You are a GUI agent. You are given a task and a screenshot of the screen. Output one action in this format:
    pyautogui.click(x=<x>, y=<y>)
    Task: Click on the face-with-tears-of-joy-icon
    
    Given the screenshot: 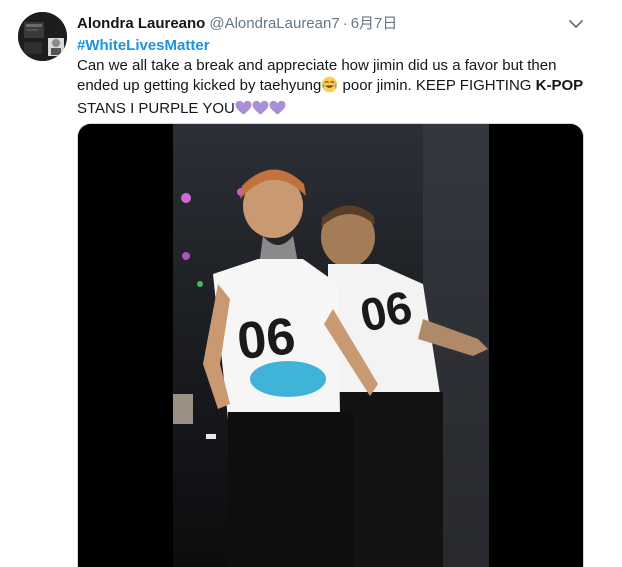 What is the action you would take?
    pyautogui.click(x=329, y=87)
    